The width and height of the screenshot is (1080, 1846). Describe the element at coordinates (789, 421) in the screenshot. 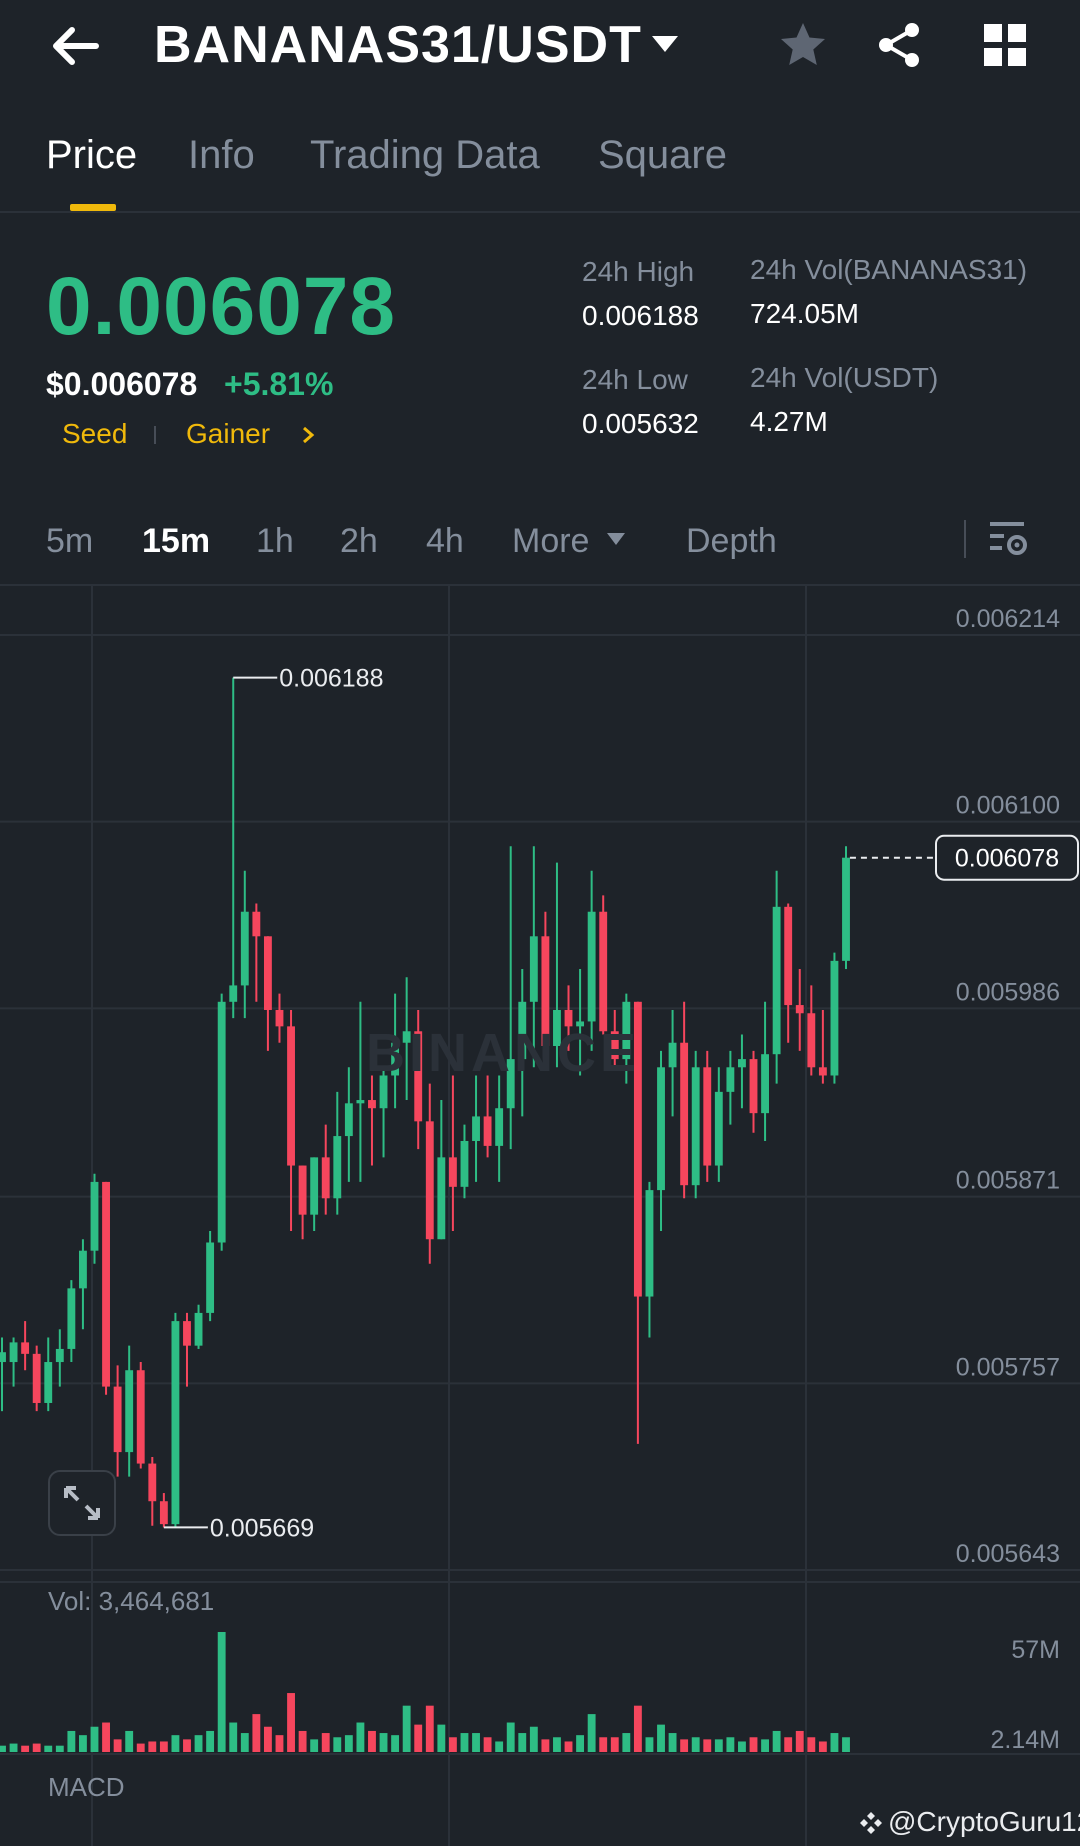

I see `stat-vol-quote-value: 4.27M` at that location.